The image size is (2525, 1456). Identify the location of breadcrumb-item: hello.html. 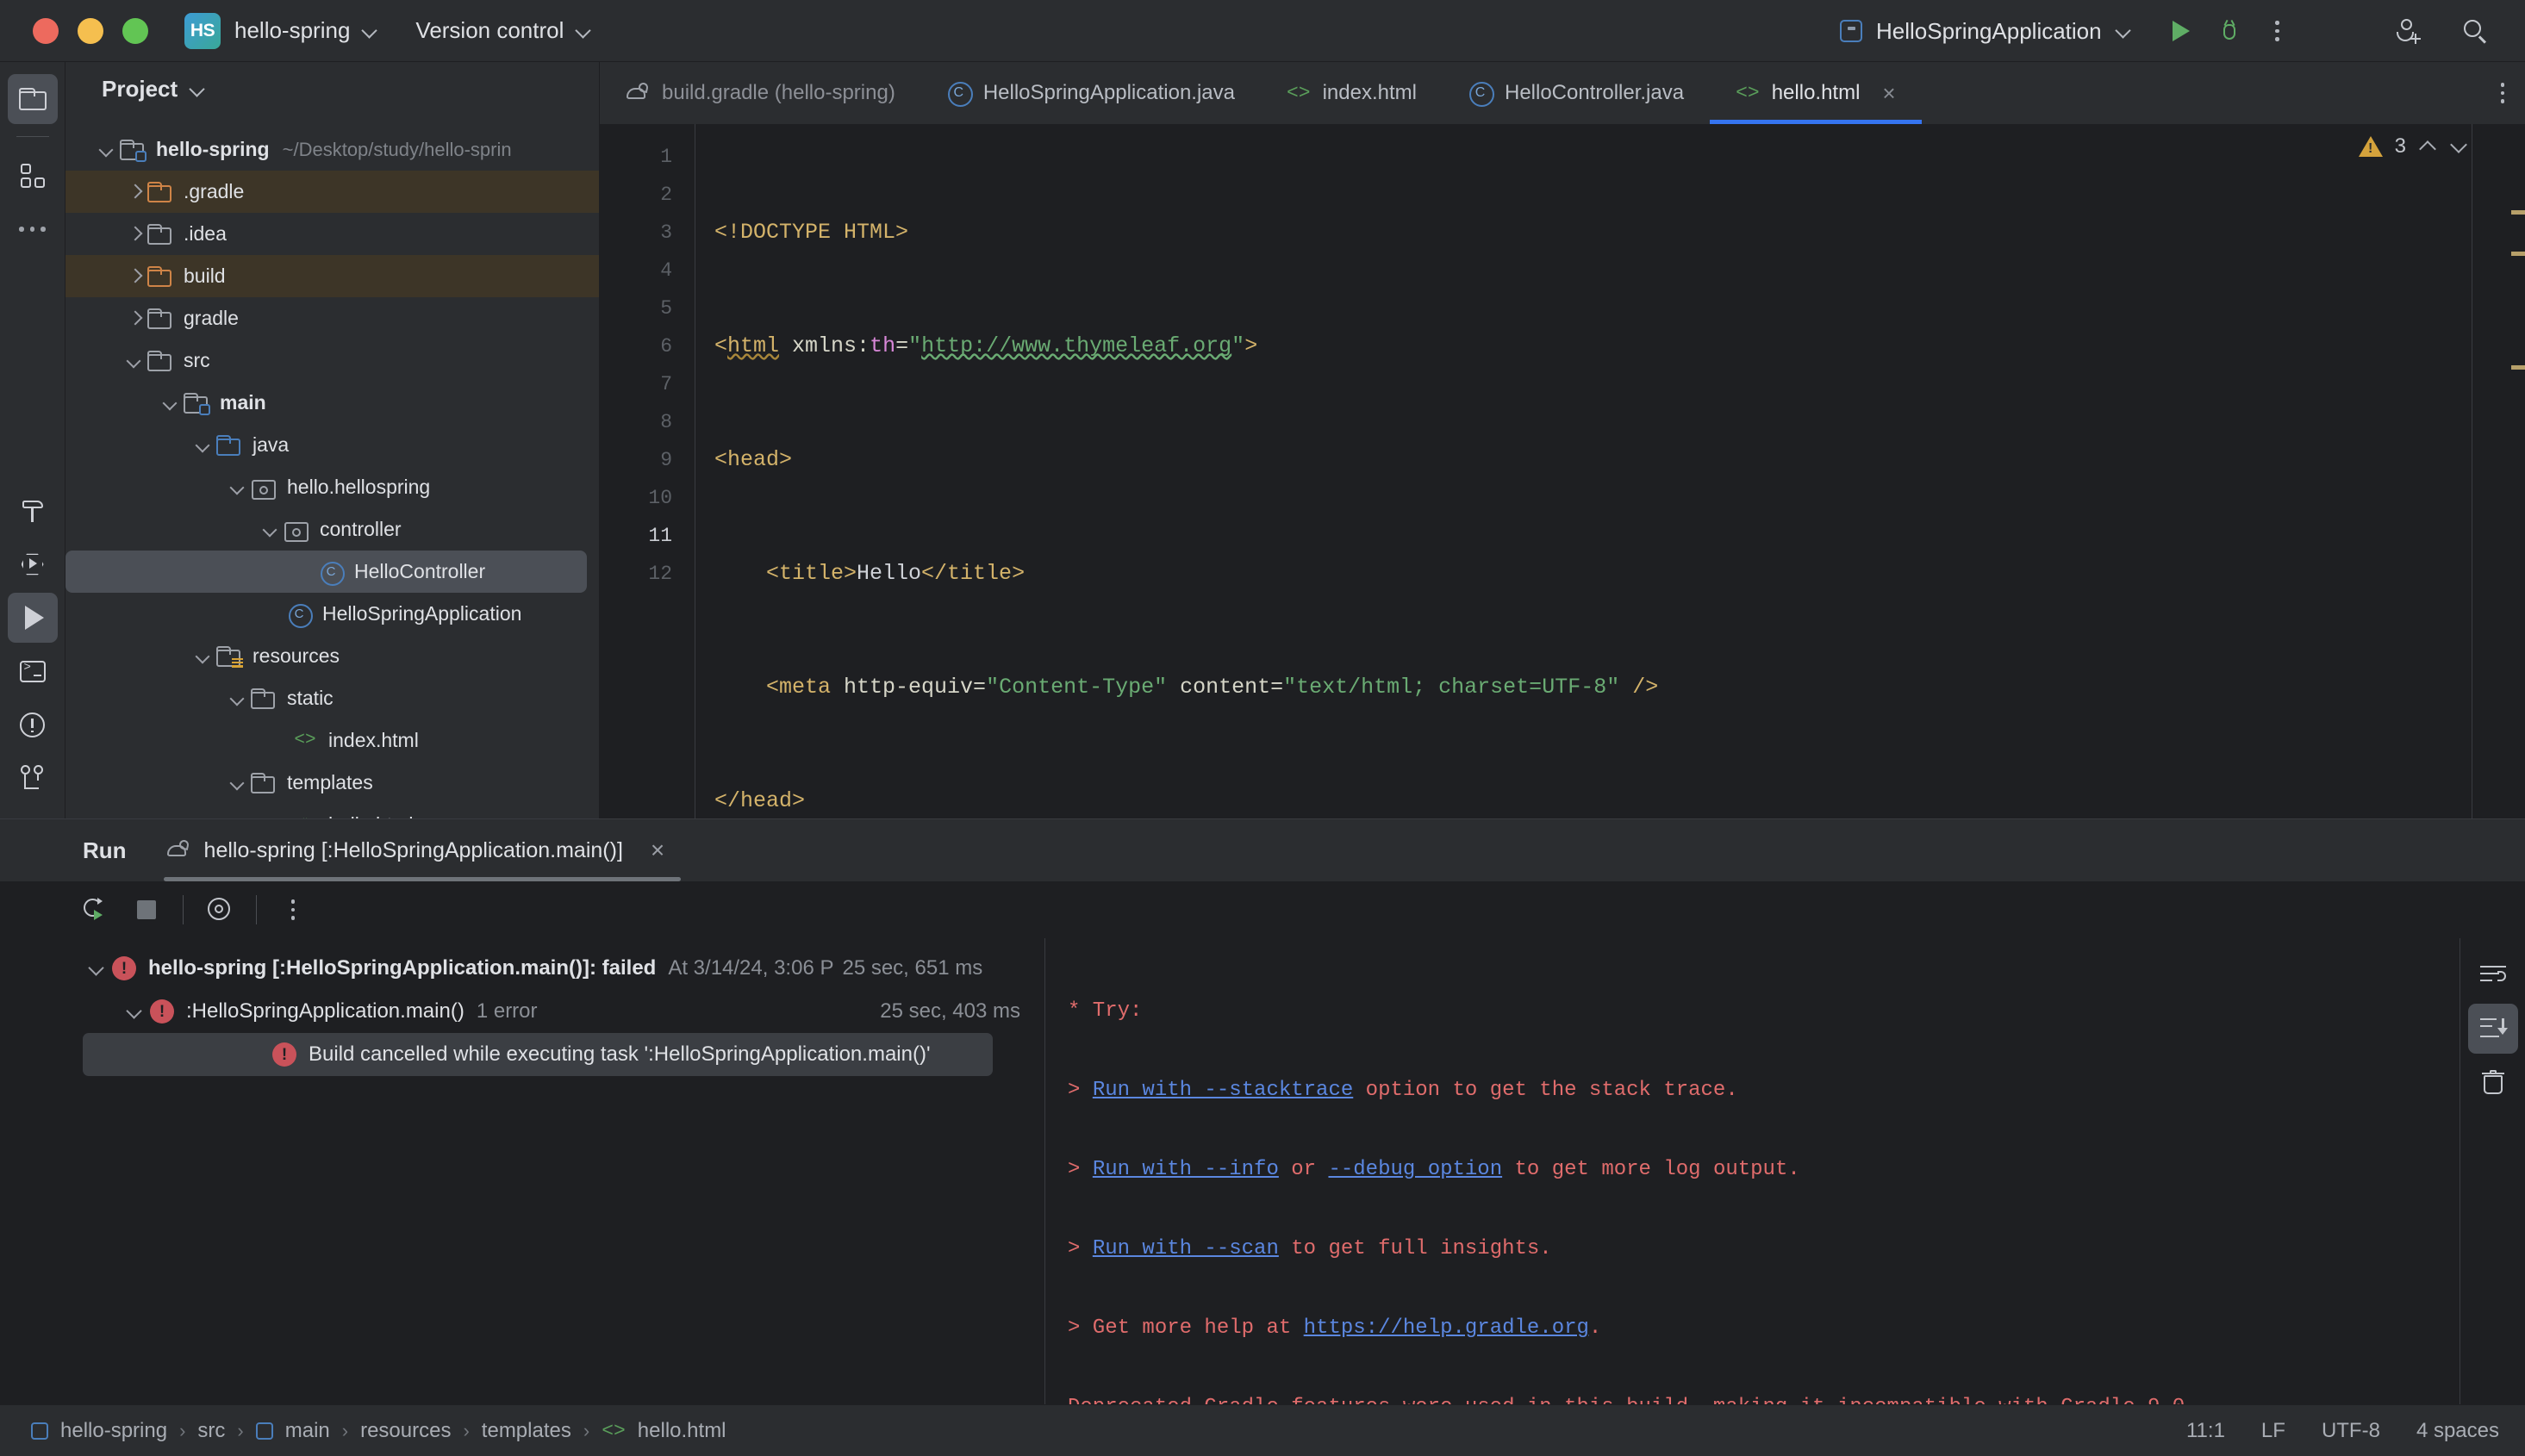
(682, 1431).